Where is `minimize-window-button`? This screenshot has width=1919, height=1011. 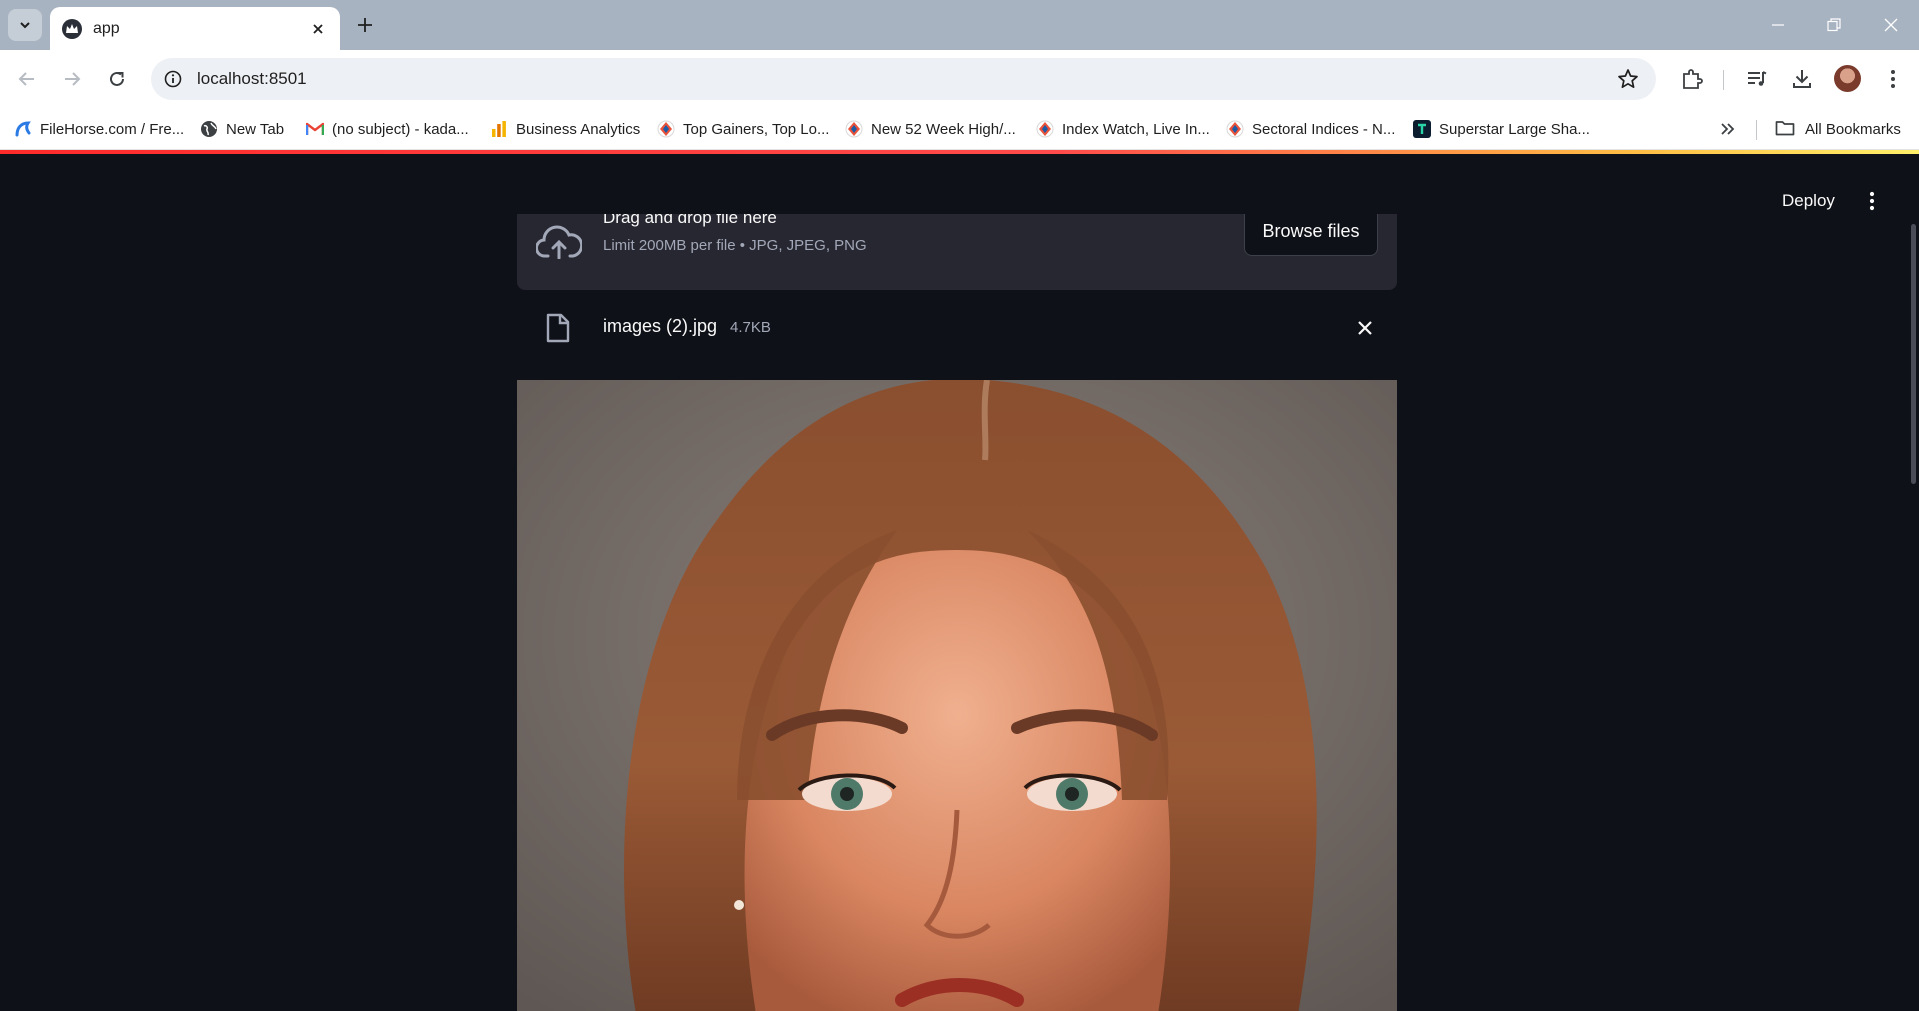 minimize-window-button is located at coordinates (1778, 25).